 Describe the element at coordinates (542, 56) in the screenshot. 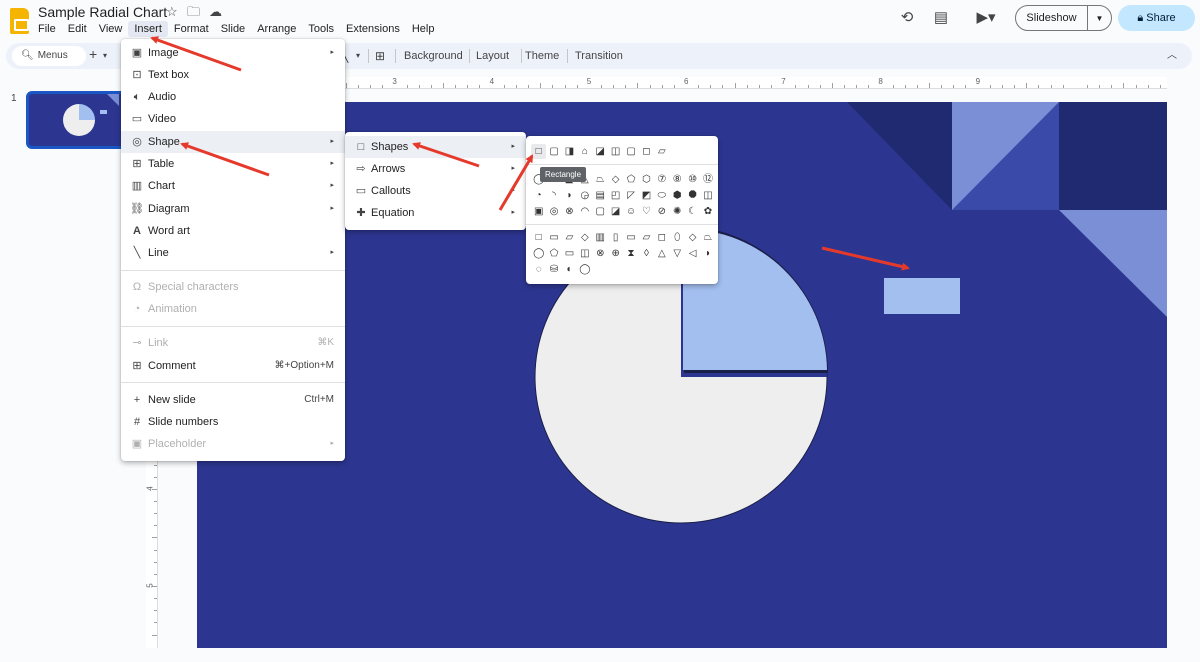

I see `theme-button: Theme` at that location.